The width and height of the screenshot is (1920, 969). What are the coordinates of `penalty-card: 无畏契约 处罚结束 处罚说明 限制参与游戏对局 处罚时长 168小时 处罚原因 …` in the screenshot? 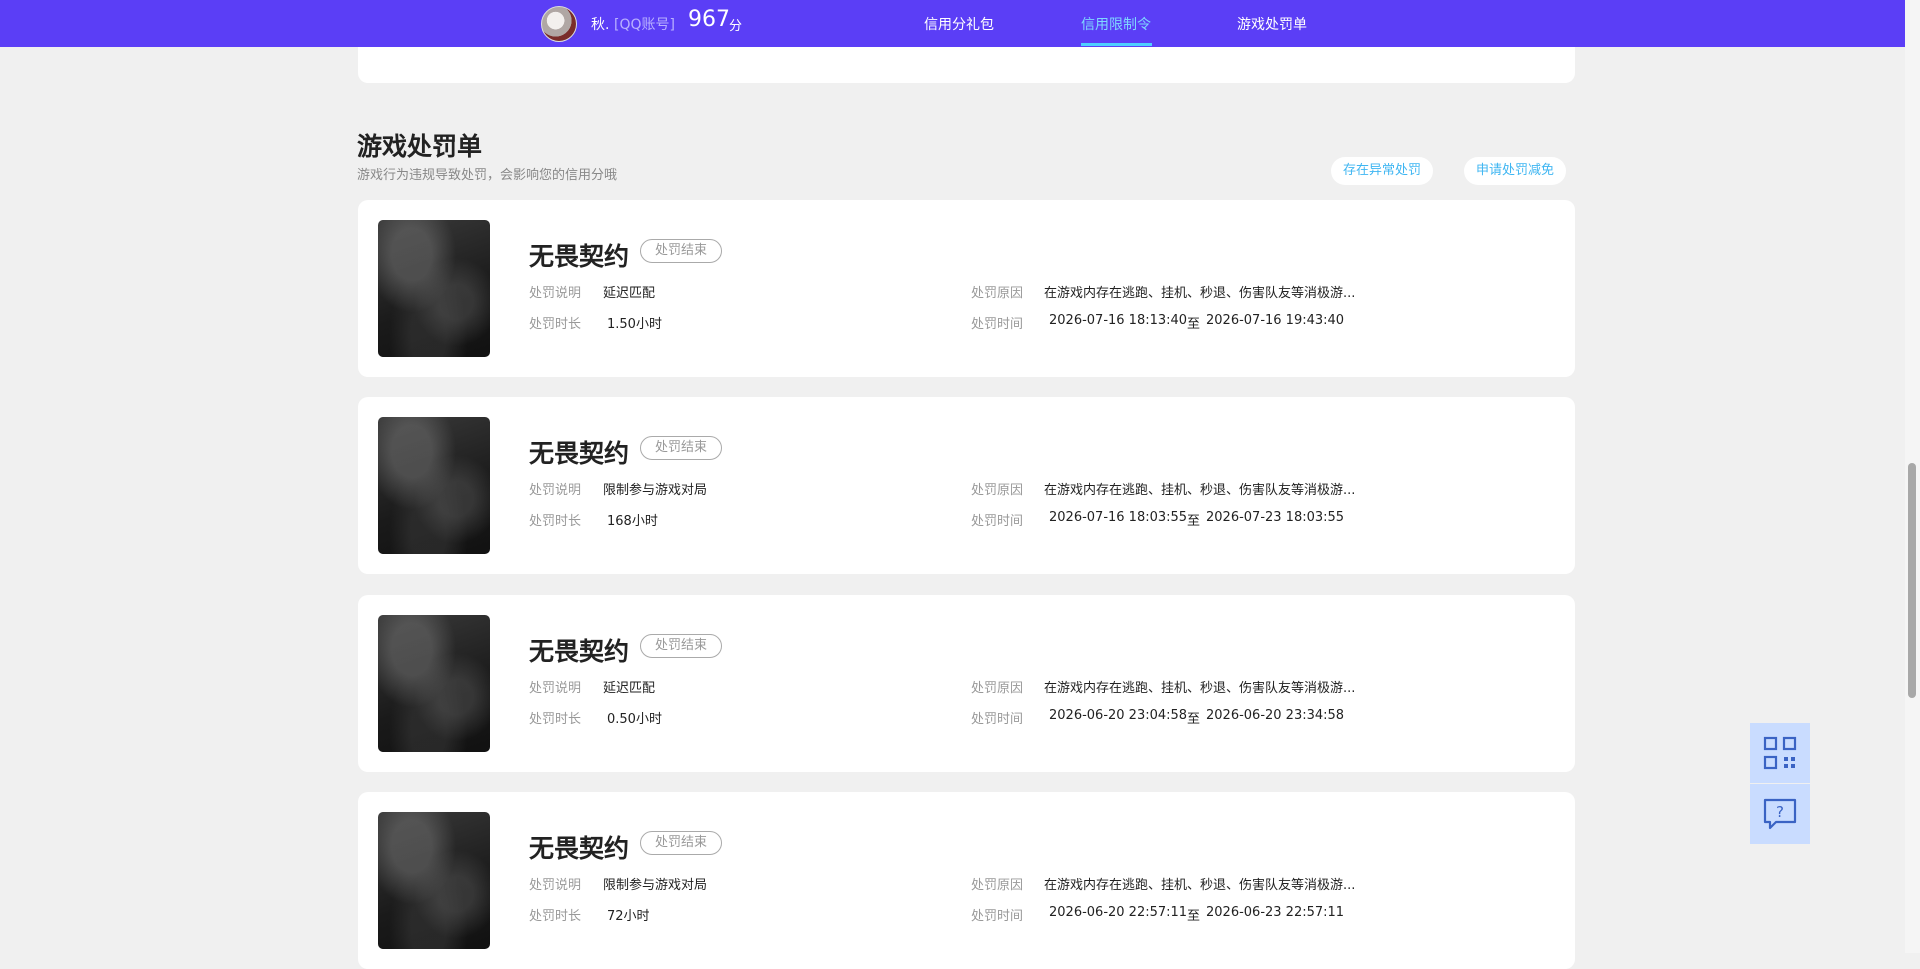 It's located at (966, 485).